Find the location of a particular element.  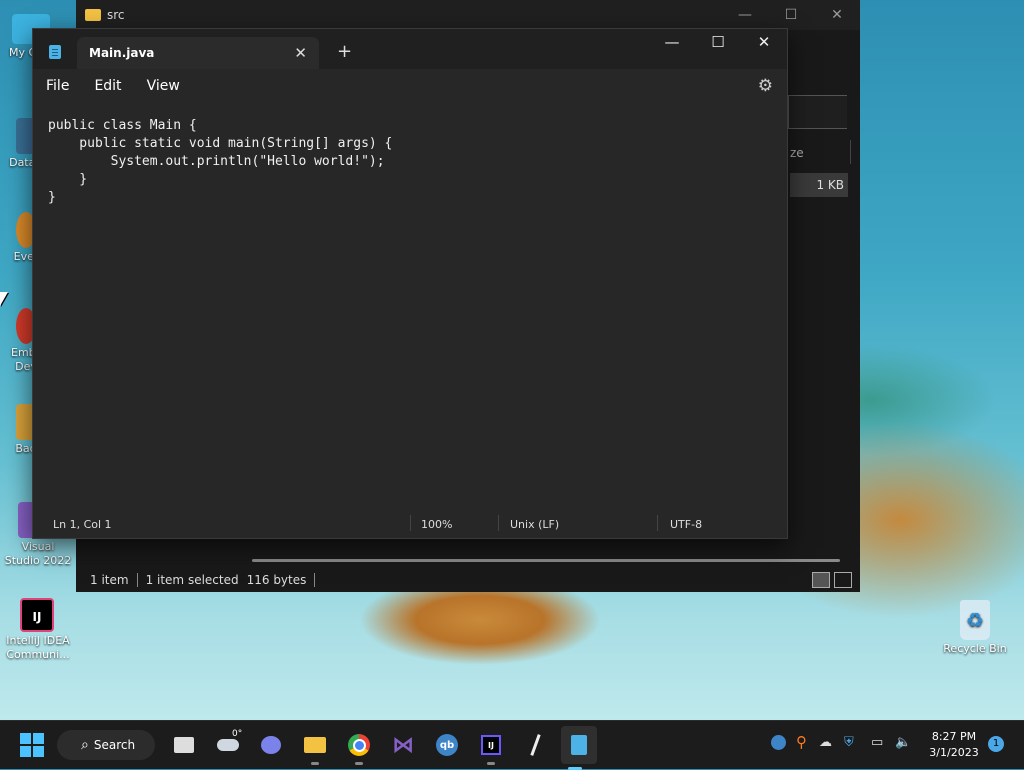

teams-chat-icon is located at coordinates (271, 745).